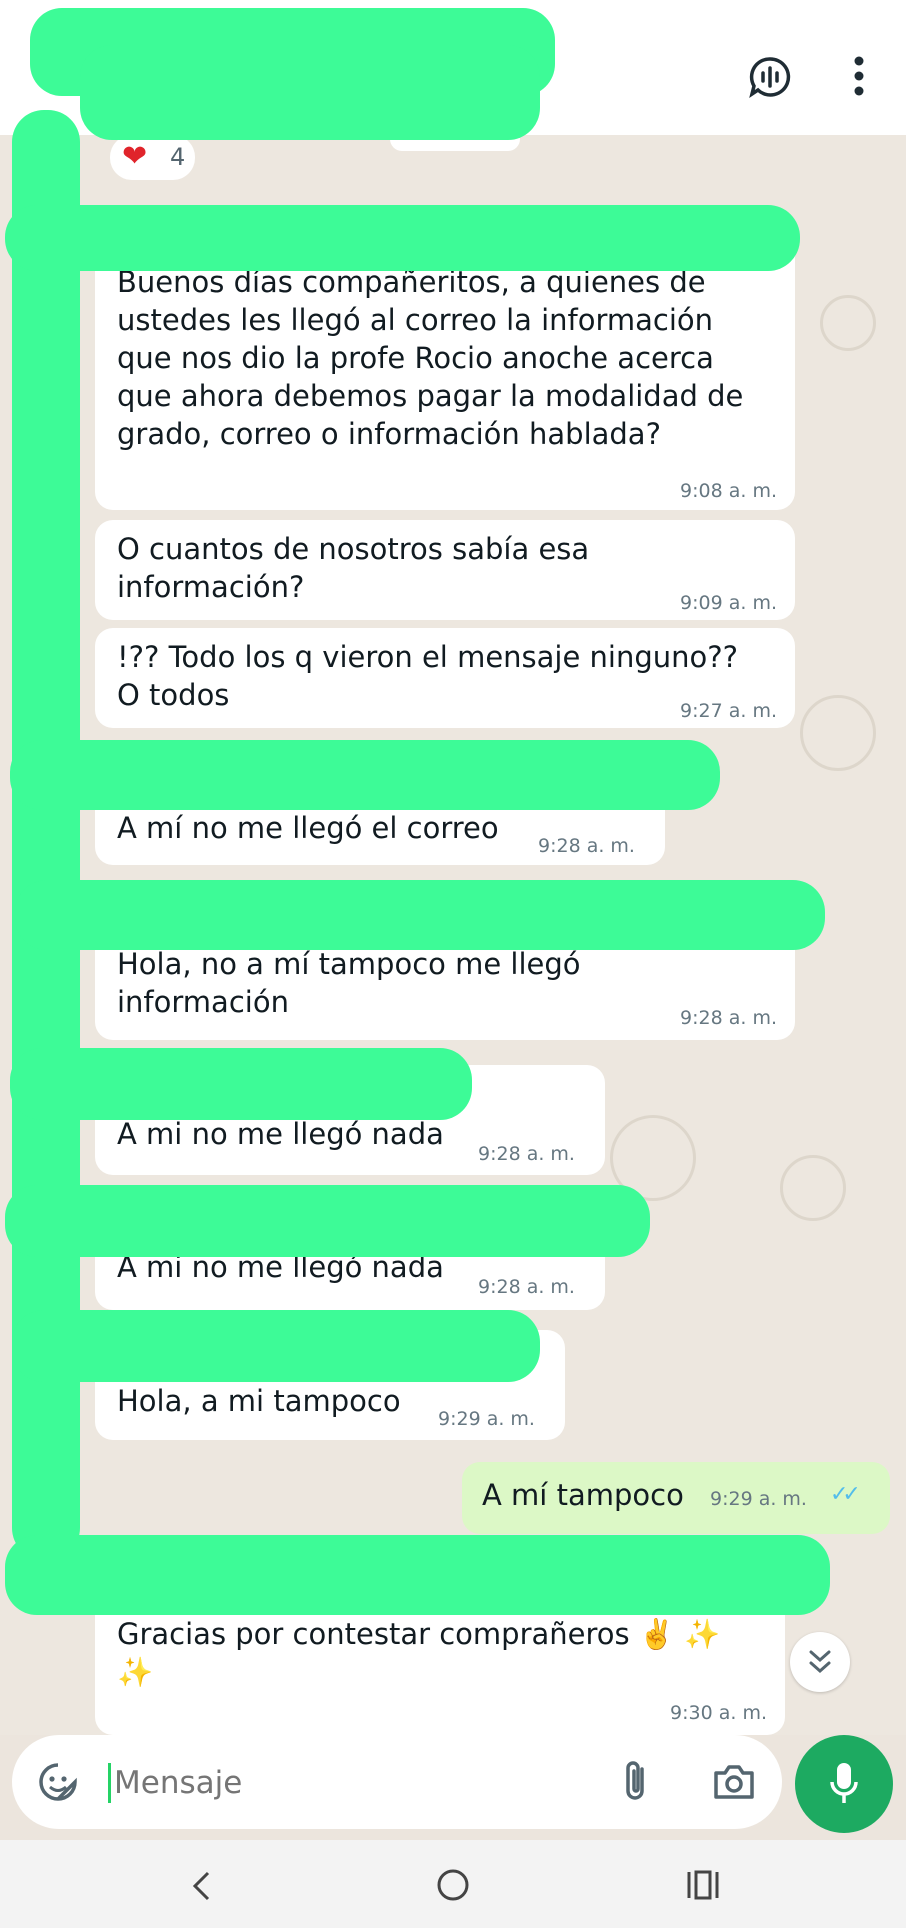 The image size is (906, 1928). What do you see at coordinates (583, 1495) in the screenshot?
I see `message-text: A mí tampoco` at bounding box center [583, 1495].